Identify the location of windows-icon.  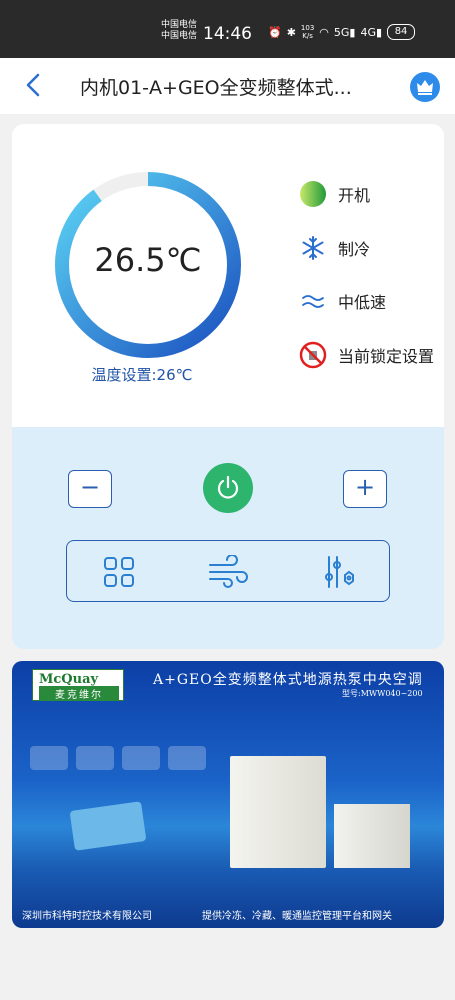
(187, 758).